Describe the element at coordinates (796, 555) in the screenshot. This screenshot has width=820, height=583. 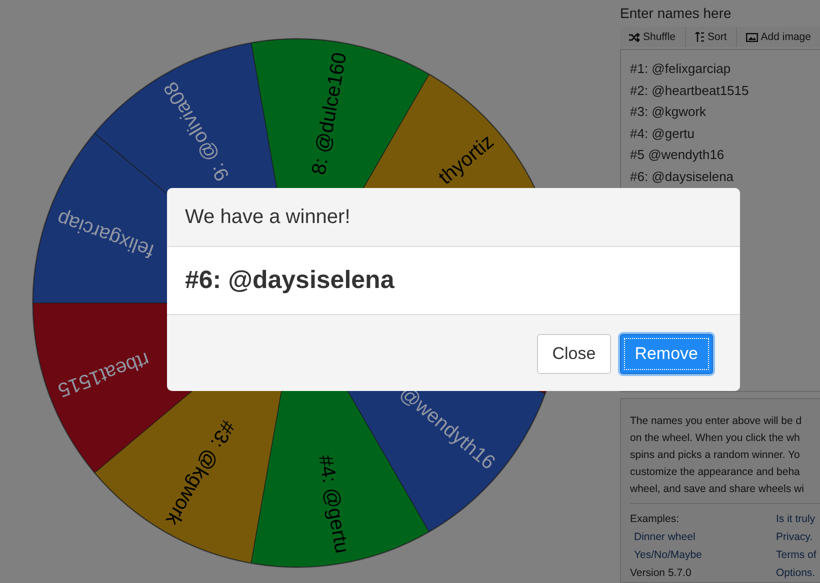
I see `info-link: Terms of` at that location.